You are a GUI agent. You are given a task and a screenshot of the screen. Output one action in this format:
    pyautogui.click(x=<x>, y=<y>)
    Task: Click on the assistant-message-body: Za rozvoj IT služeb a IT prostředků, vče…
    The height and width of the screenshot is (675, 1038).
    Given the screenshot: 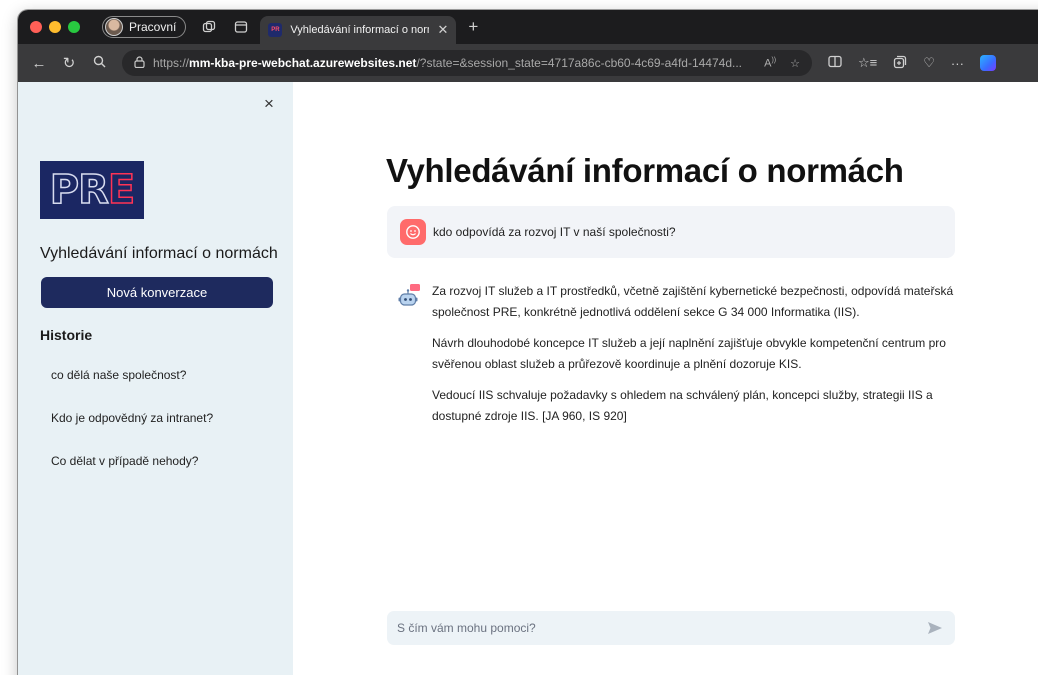 What is the action you would take?
    pyautogui.click(x=695, y=354)
    